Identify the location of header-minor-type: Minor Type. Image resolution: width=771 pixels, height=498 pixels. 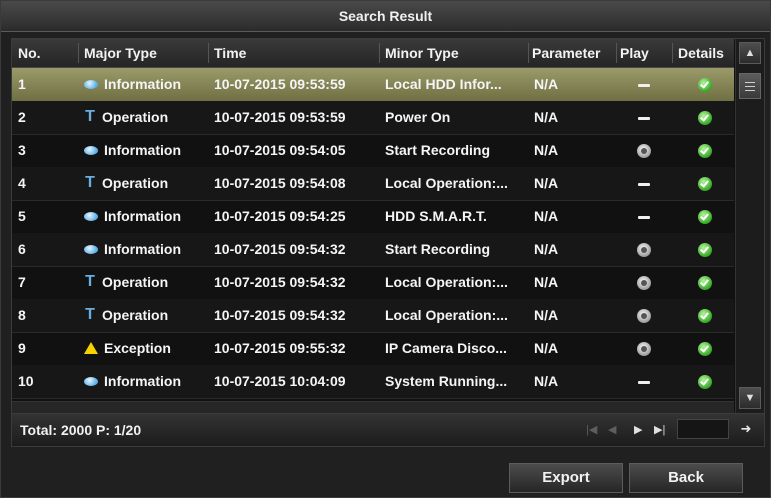
(457, 53).